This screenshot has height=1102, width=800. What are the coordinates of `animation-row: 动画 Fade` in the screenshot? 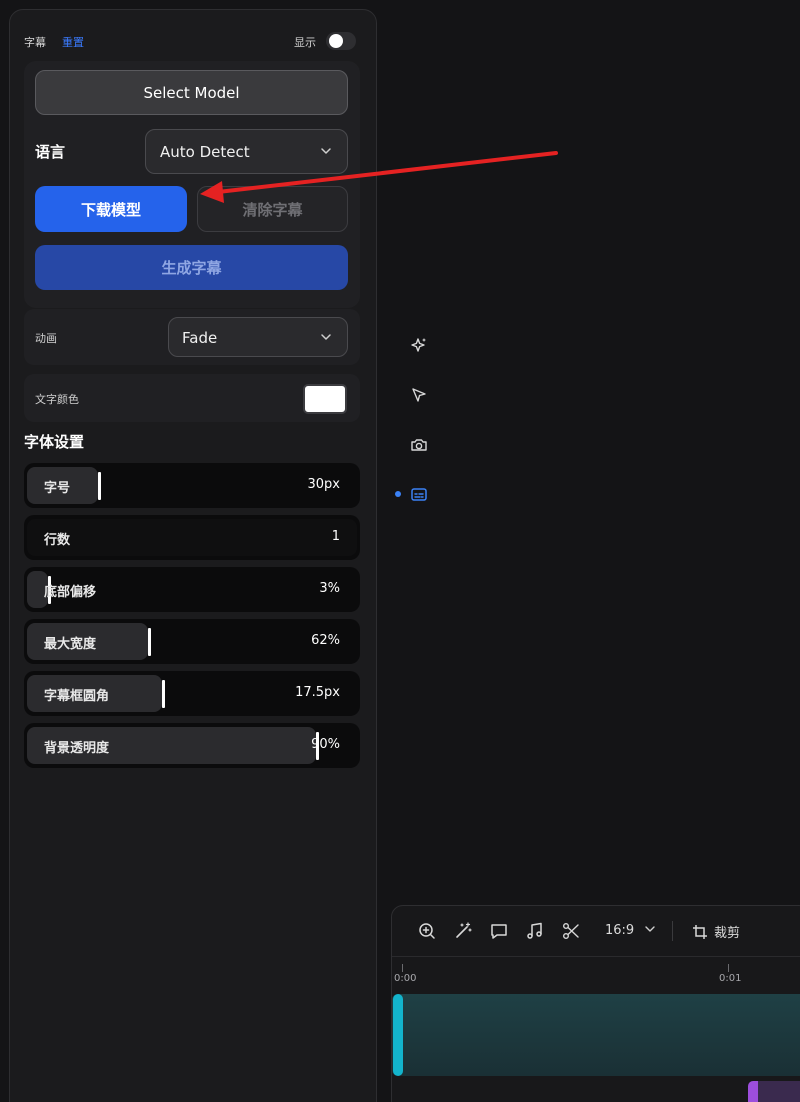 It's located at (192, 337).